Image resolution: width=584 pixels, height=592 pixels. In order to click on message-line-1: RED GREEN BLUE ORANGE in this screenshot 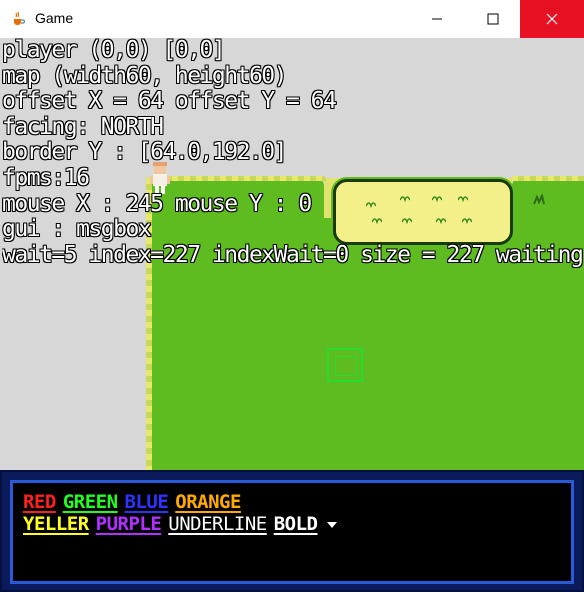, I will do `click(135, 502)`.